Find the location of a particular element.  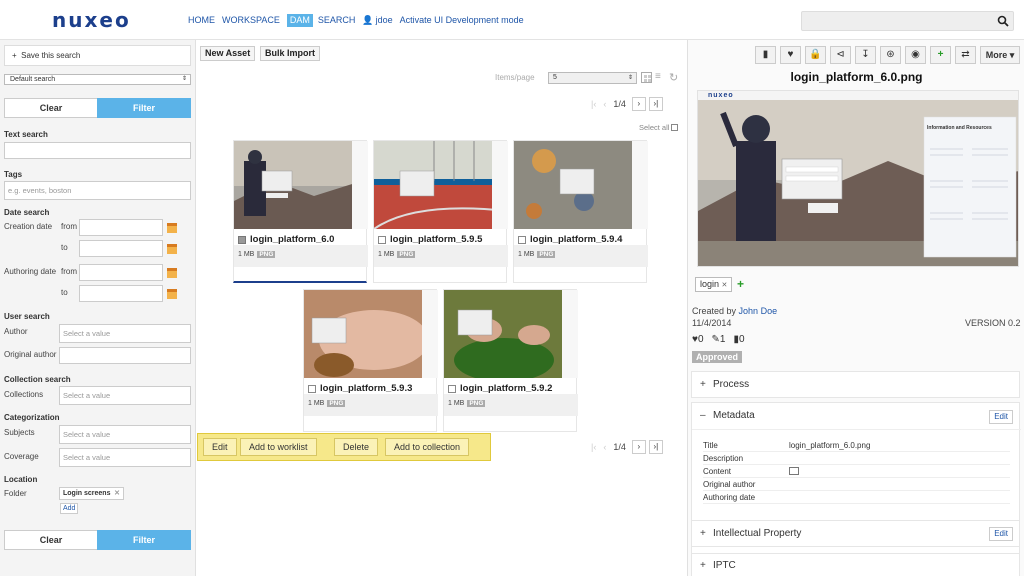

original-author-input is located at coordinates (125, 355).